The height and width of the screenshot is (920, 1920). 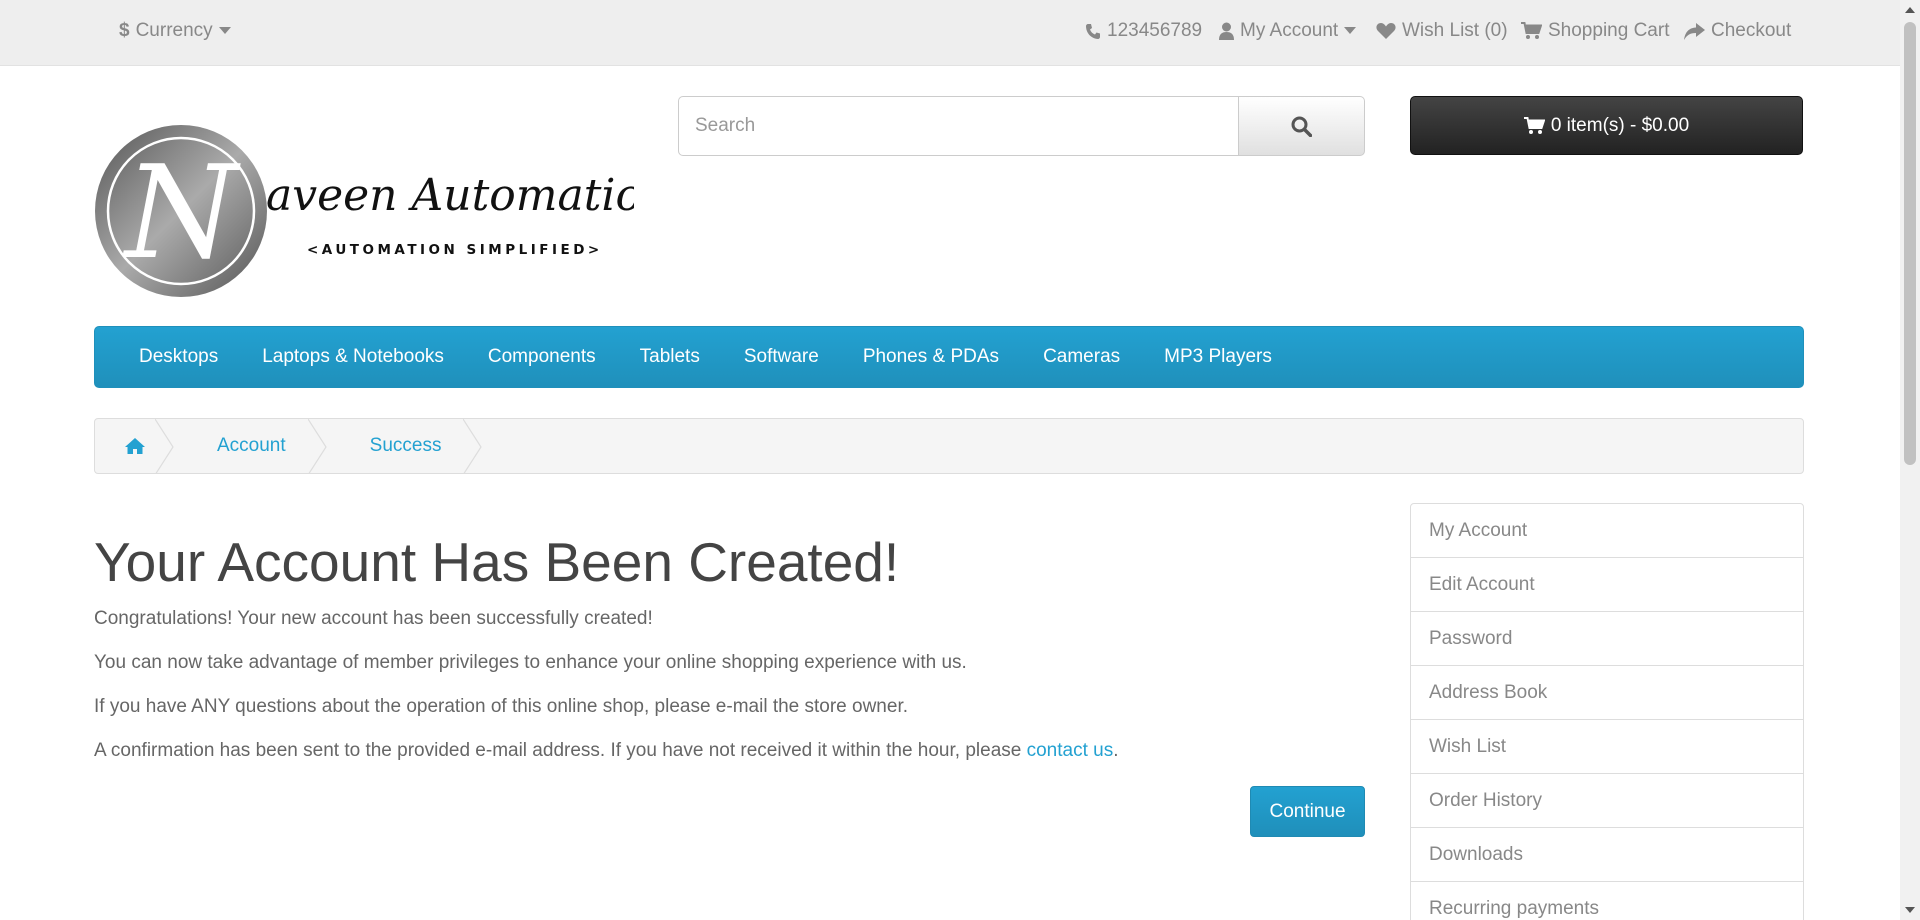 What do you see at coordinates (124, 30) in the screenshot?
I see `dollar-icon: $` at bounding box center [124, 30].